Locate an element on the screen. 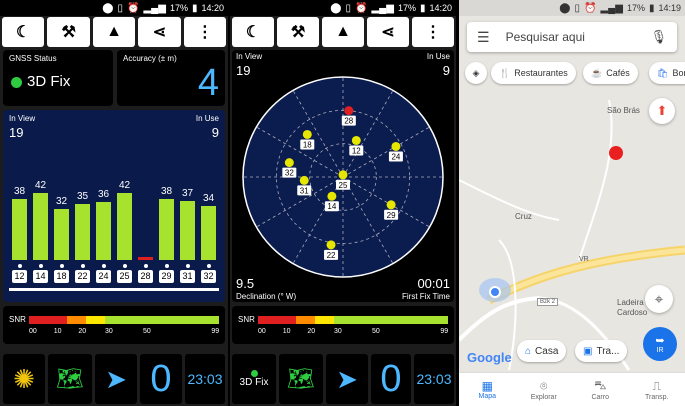 This screenshot has height=406, width=685. in-use-label: In Use is located at coordinates (207, 118).